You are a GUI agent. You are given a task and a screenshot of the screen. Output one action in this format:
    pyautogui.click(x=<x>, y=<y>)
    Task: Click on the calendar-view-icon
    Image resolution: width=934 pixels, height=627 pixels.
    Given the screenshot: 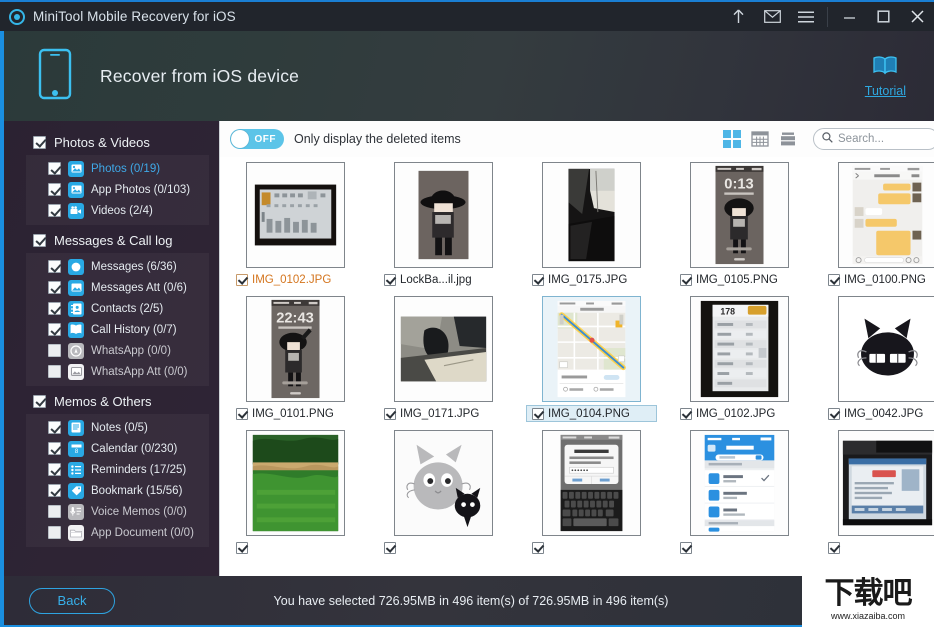 What is the action you would take?
    pyautogui.click(x=760, y=139)
    